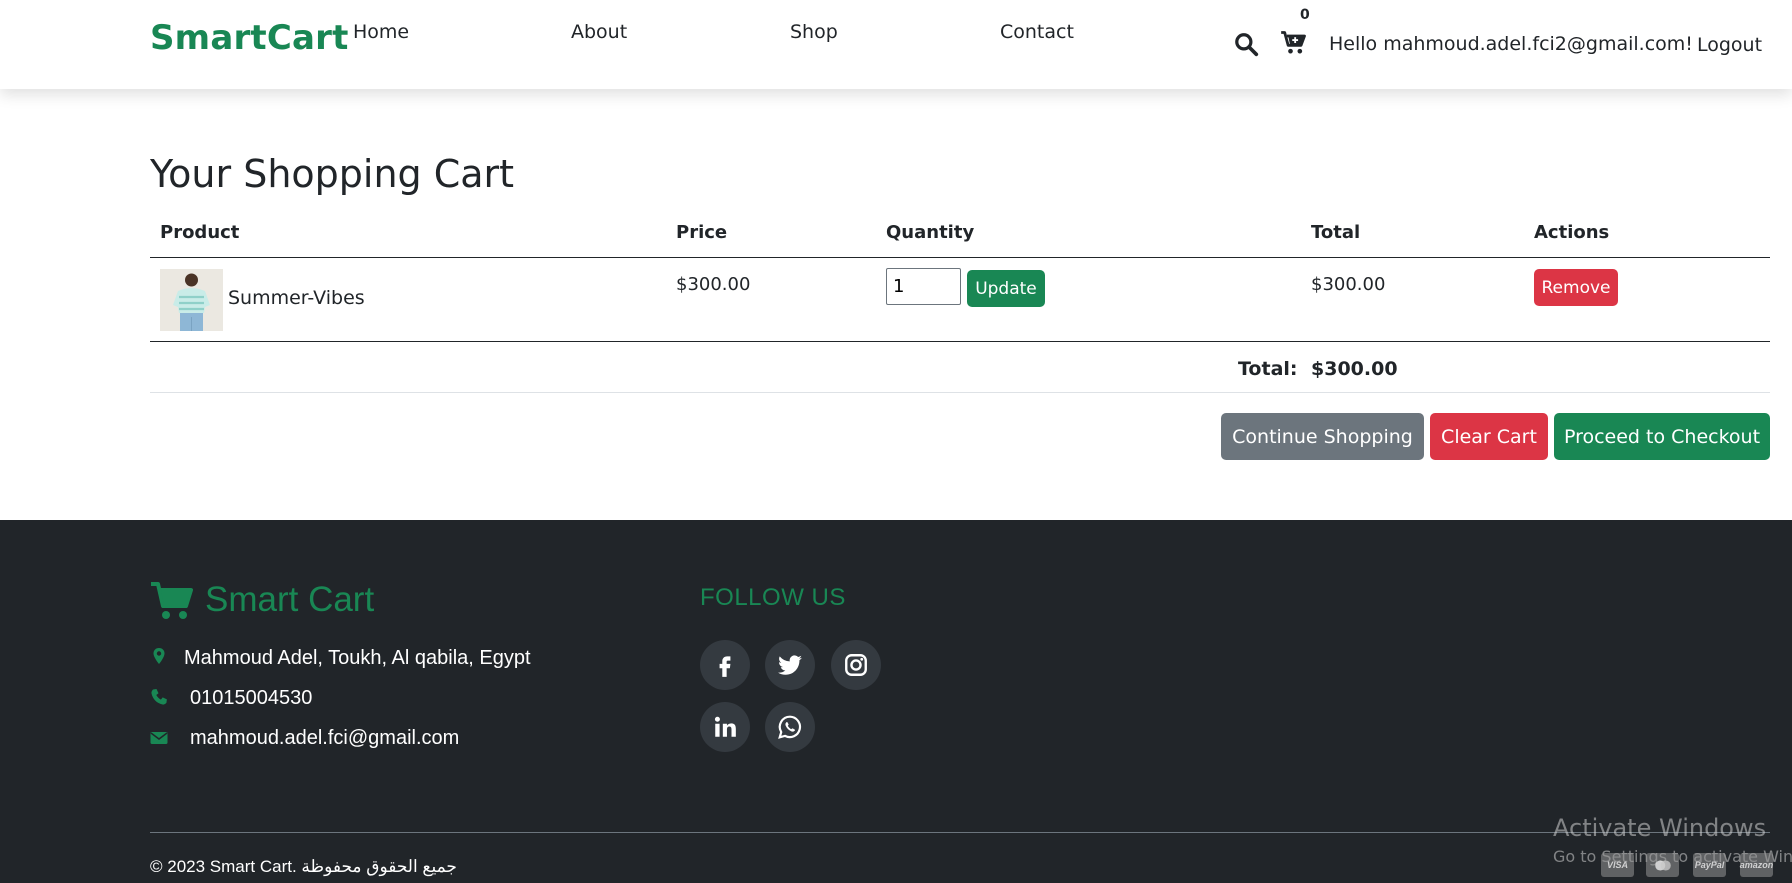 Image resolution: width=1792 pixels, height=883 pixels. Describe the element at coordinates (960, 257) in the screenshot. I see `header-divider` at that location.